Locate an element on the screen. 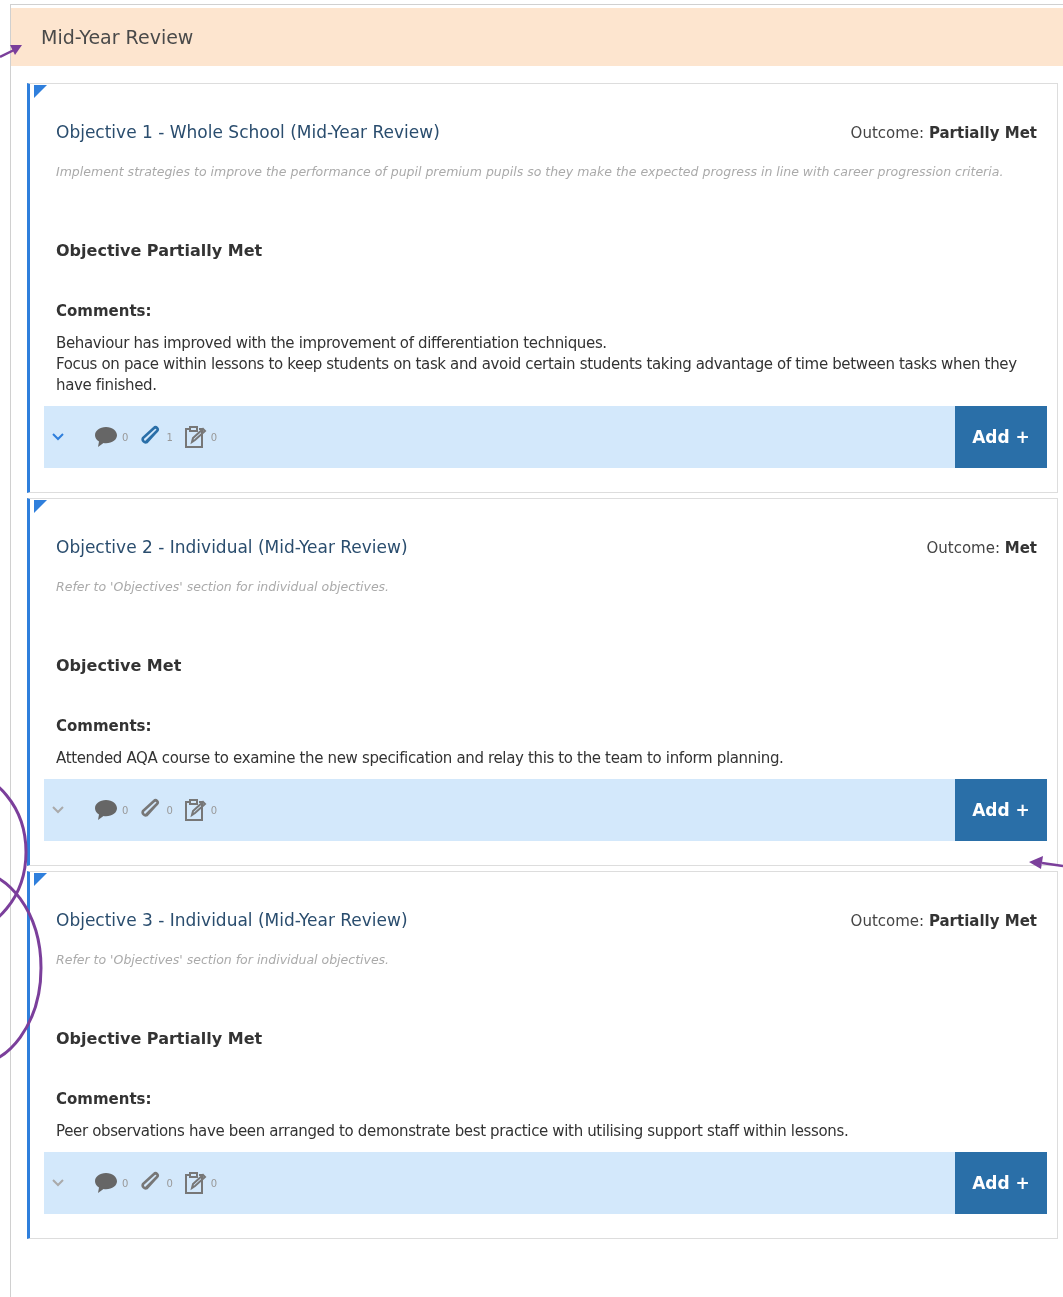 This screenshot has width=1063, height=1297. comment-text: Behaviour has improved with the improvement of differentiation techniques. is located at coordinates (332, 343).